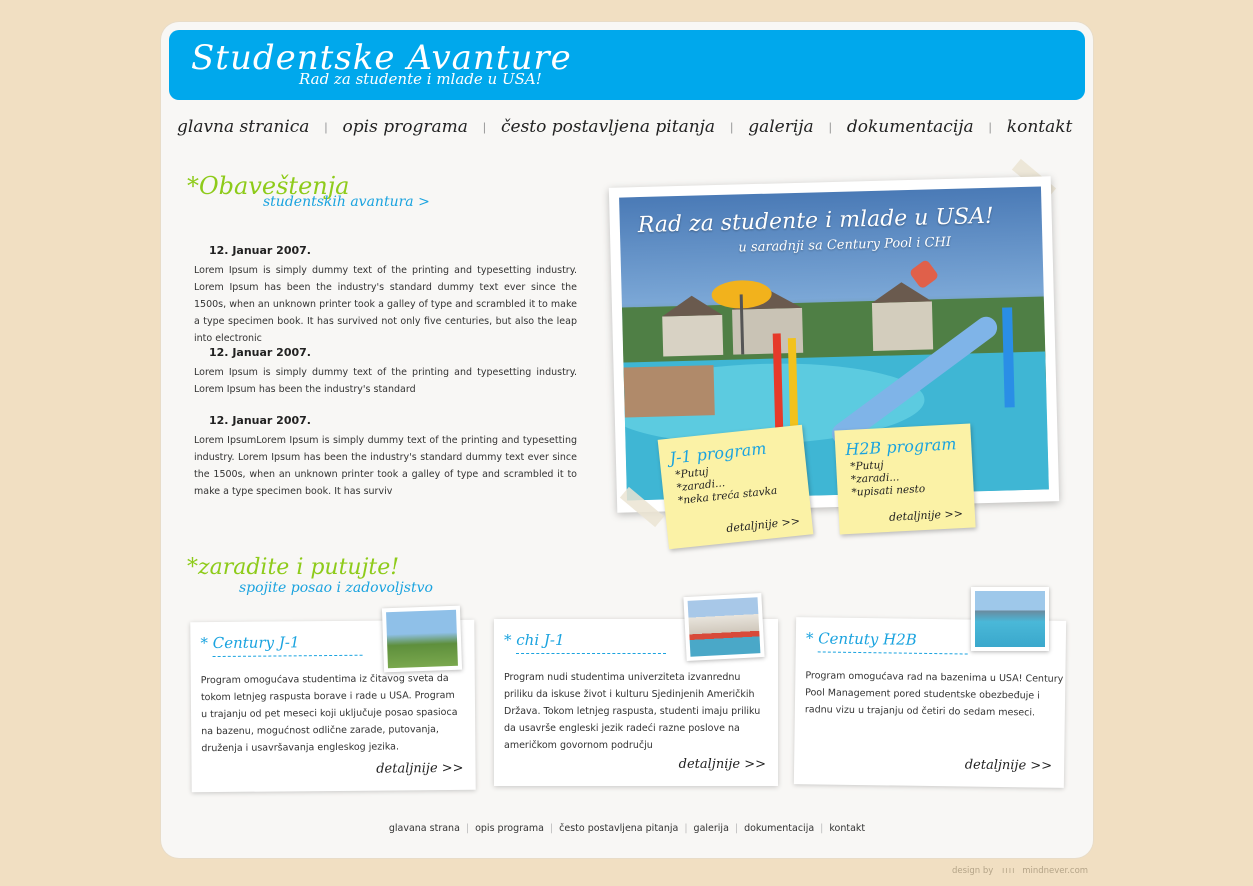 The height and width of the screenshot is (886, 1253). What do you see at coordinates (346, 202) in the screenshot?
I see `news-section-link: studentskih avantura >` at bounding box center [346, 202].